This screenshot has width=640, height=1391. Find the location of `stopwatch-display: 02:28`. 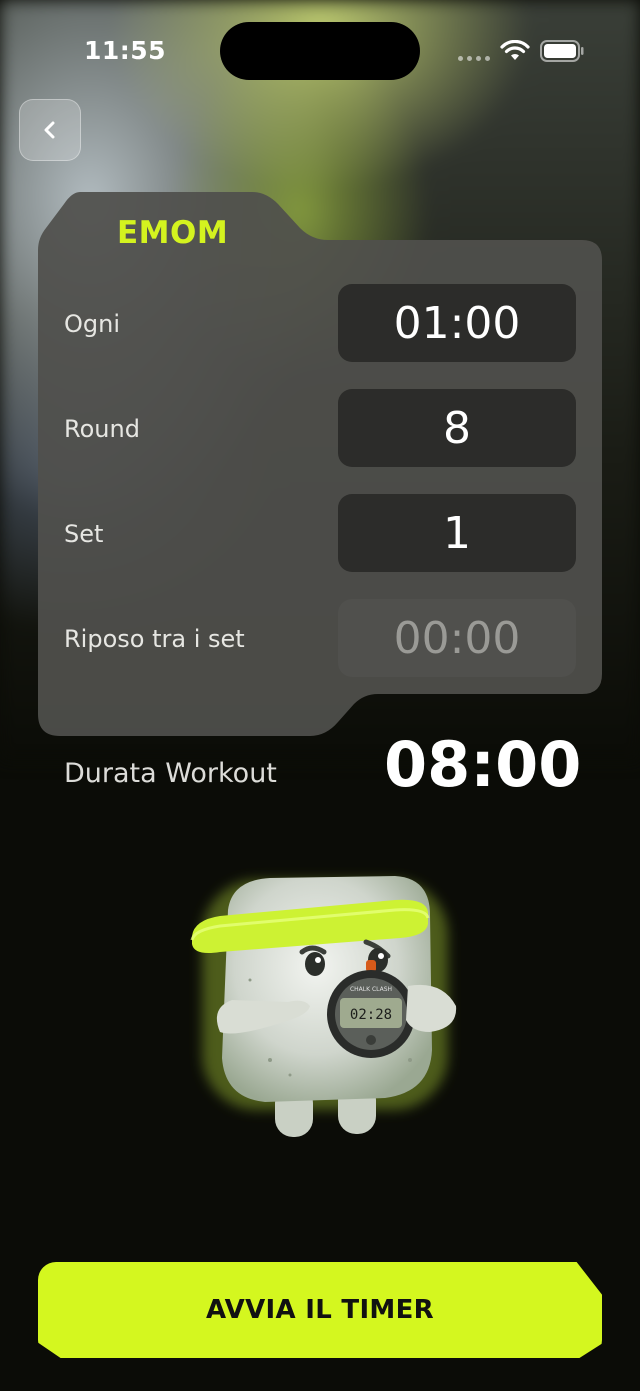

stopwatch-display: 02:28 is located at coordinates (371, 1015).